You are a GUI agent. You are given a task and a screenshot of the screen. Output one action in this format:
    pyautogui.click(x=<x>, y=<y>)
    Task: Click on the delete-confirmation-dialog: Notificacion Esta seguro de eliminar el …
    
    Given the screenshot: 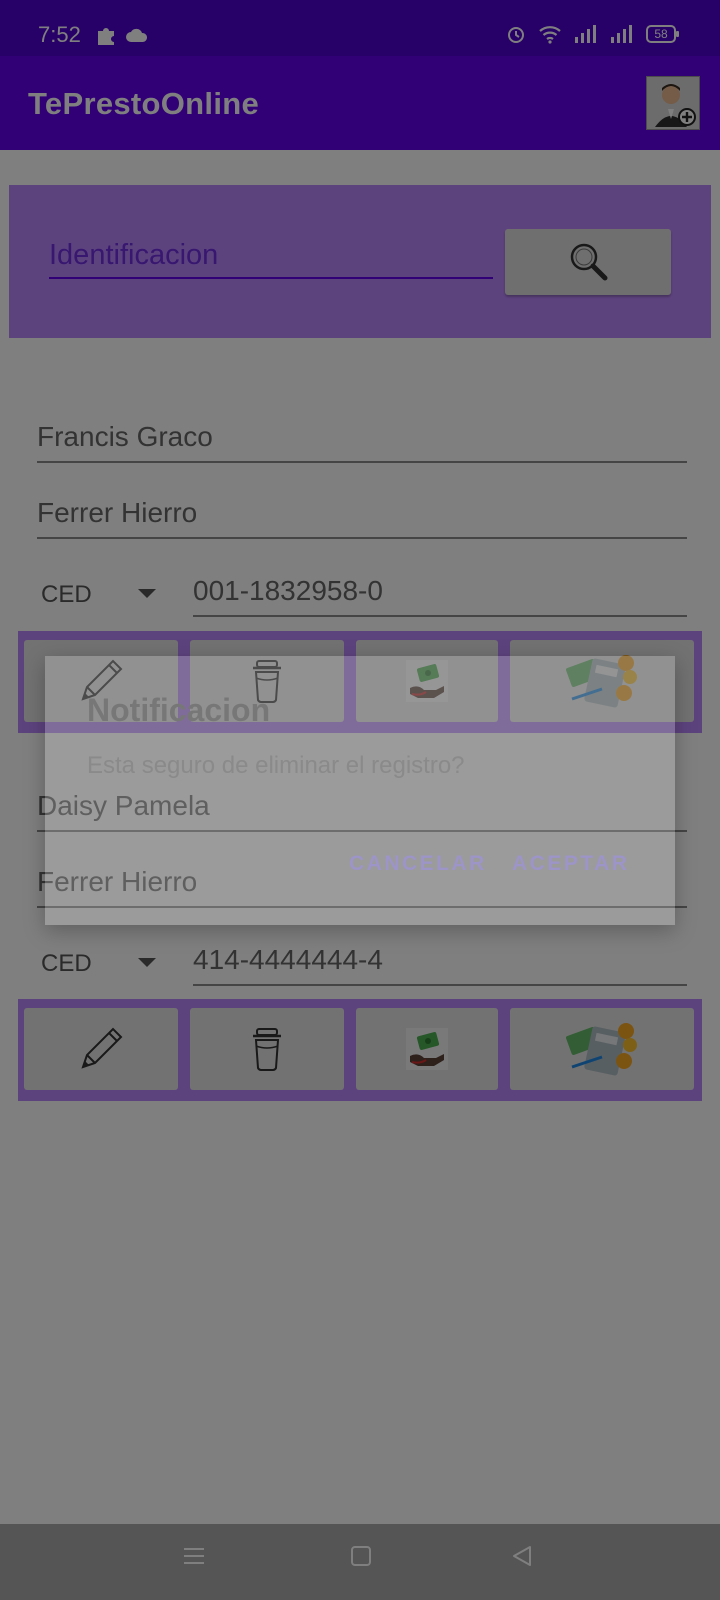 What is the action you would take?
    pyautogui.click(x=360, y=790)
    